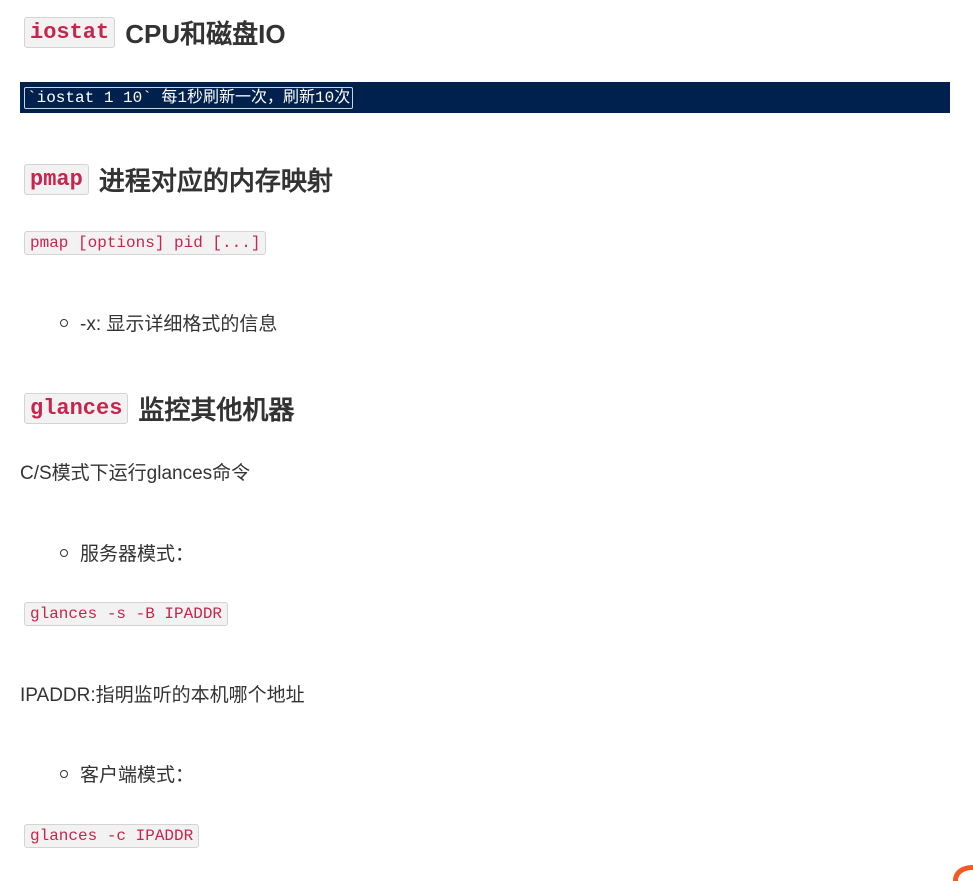 The width and height of the screenshot is (973, 881). What do you see at coordinates (485, 97) in the screenshot?
I see `selected-code-block: `iostat 1 10` 每1秒刷新一次，刷新10次` at bounding box center [485, 97].